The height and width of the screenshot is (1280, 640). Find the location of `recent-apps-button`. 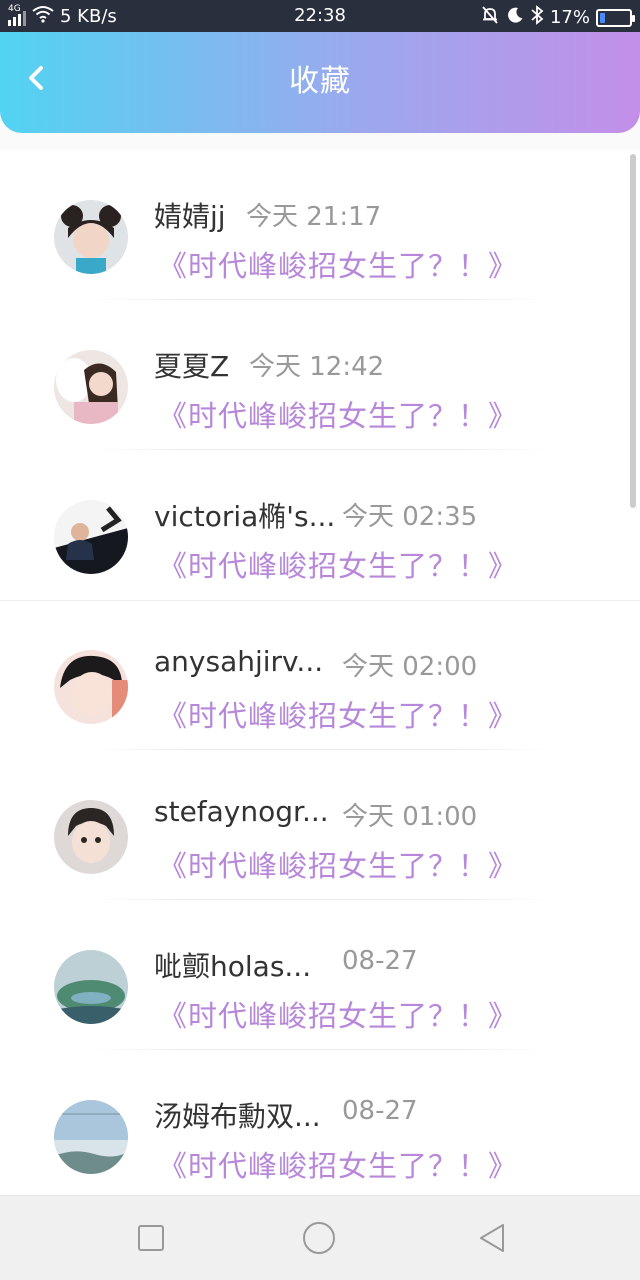

recent-apps-button is located at coordinates (151, 1238).